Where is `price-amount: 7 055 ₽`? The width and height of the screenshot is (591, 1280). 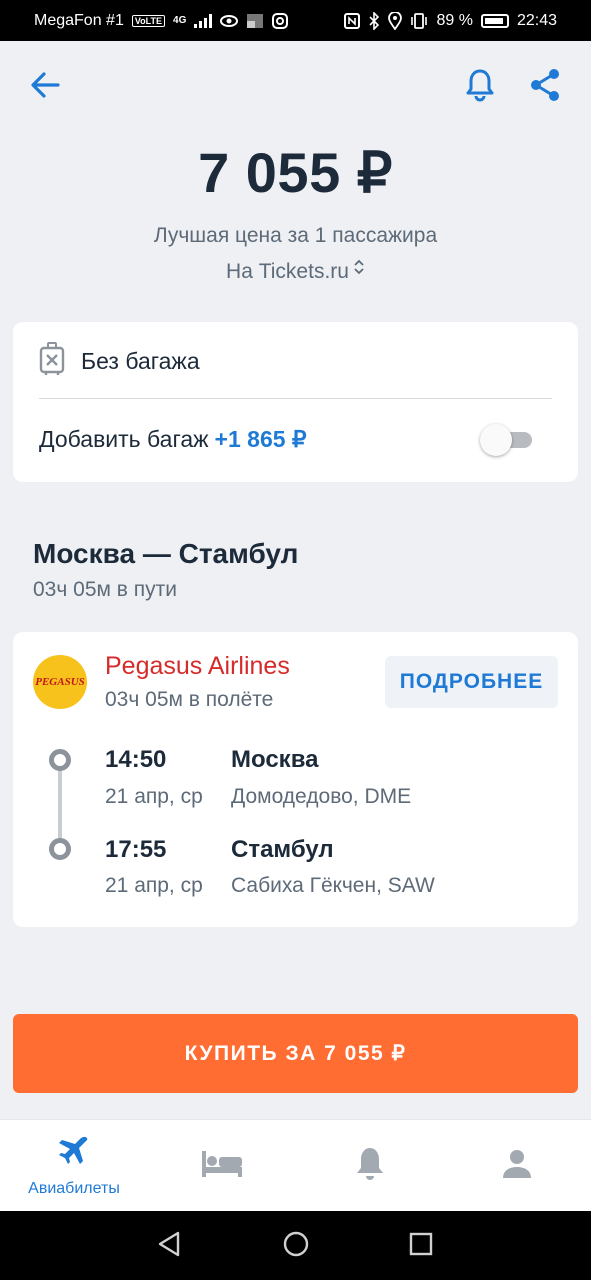 price-amount: 7 055 ₽ is located at coordinates (295, 172).